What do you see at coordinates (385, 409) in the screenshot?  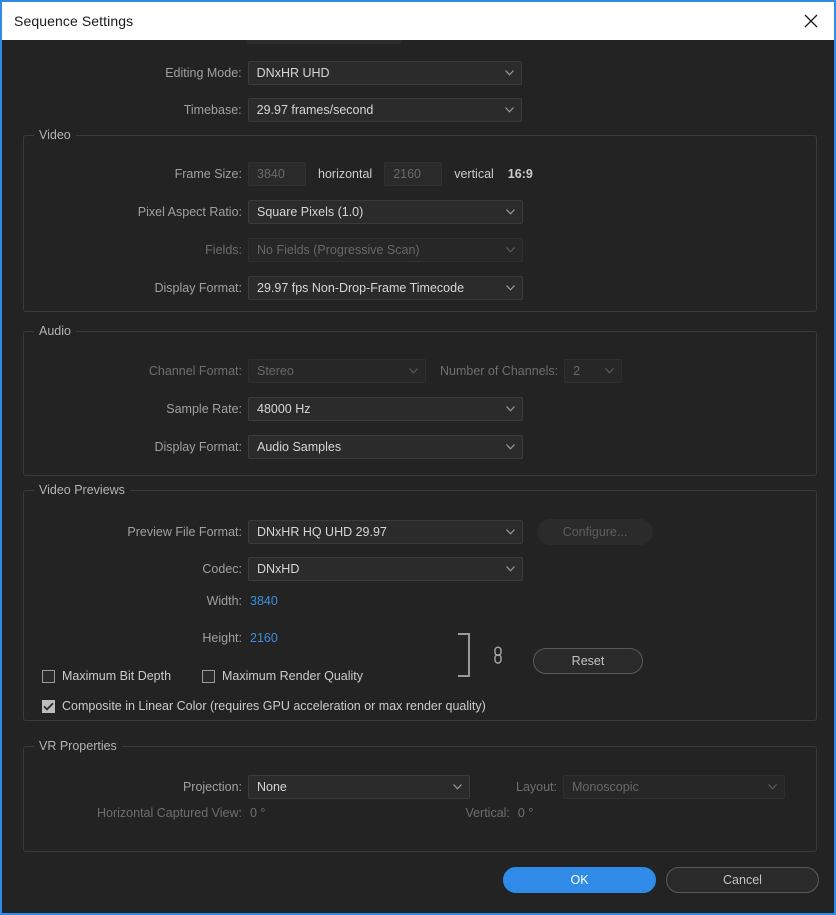 I see `sample-rate-select: 48000 Hz` at bounding box center [385, 409].